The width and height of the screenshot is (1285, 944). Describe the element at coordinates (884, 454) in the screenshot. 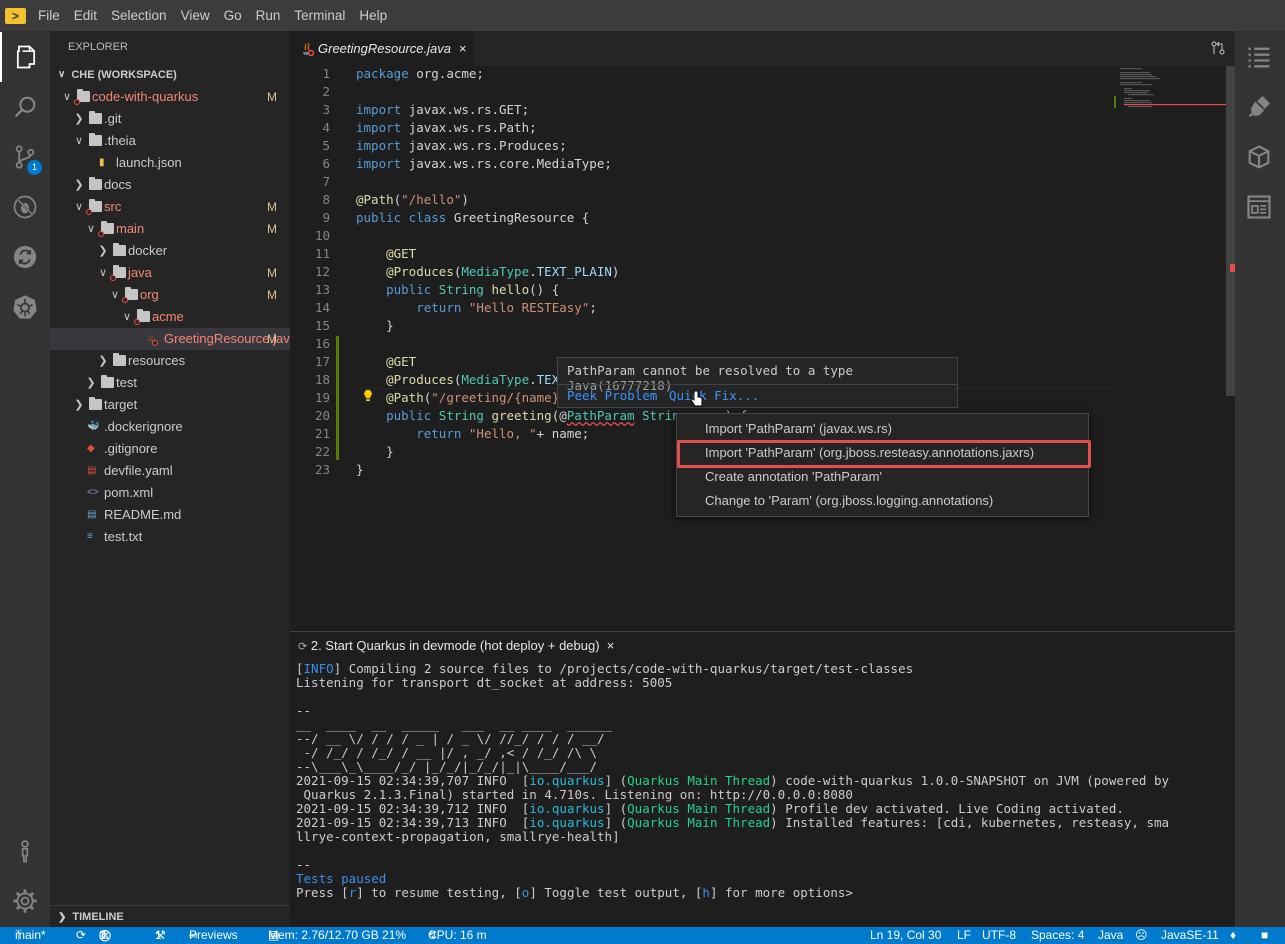

I see `highlight-box` at that location.